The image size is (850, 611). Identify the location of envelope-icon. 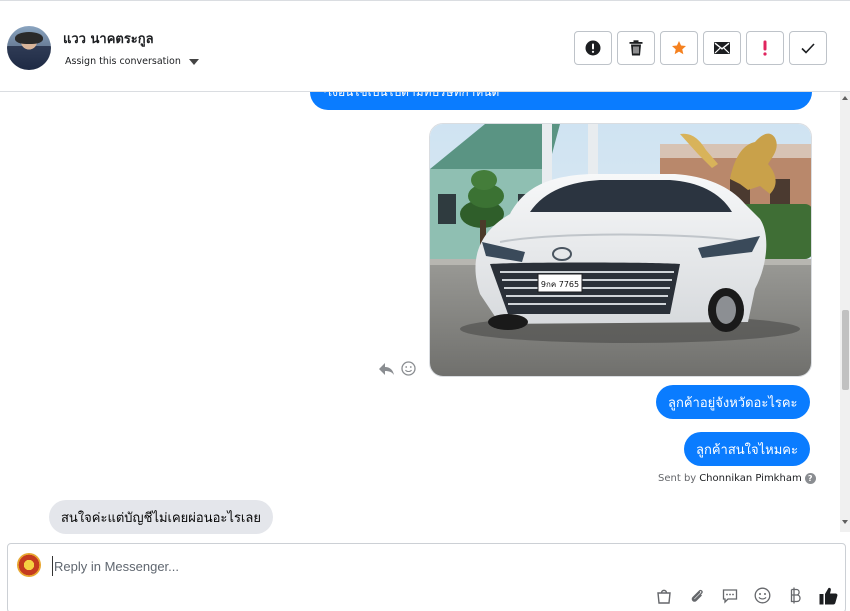
(722, 48).